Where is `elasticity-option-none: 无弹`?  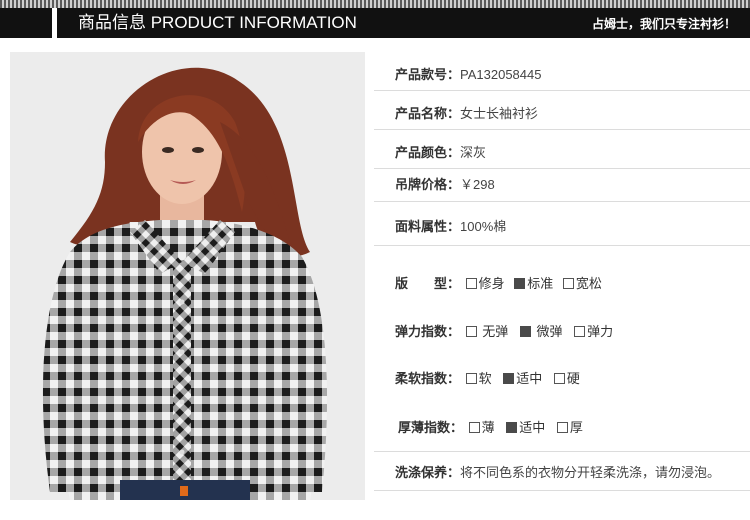 elasticity-option-none: 无弹 is located at coordinates (487, 332).